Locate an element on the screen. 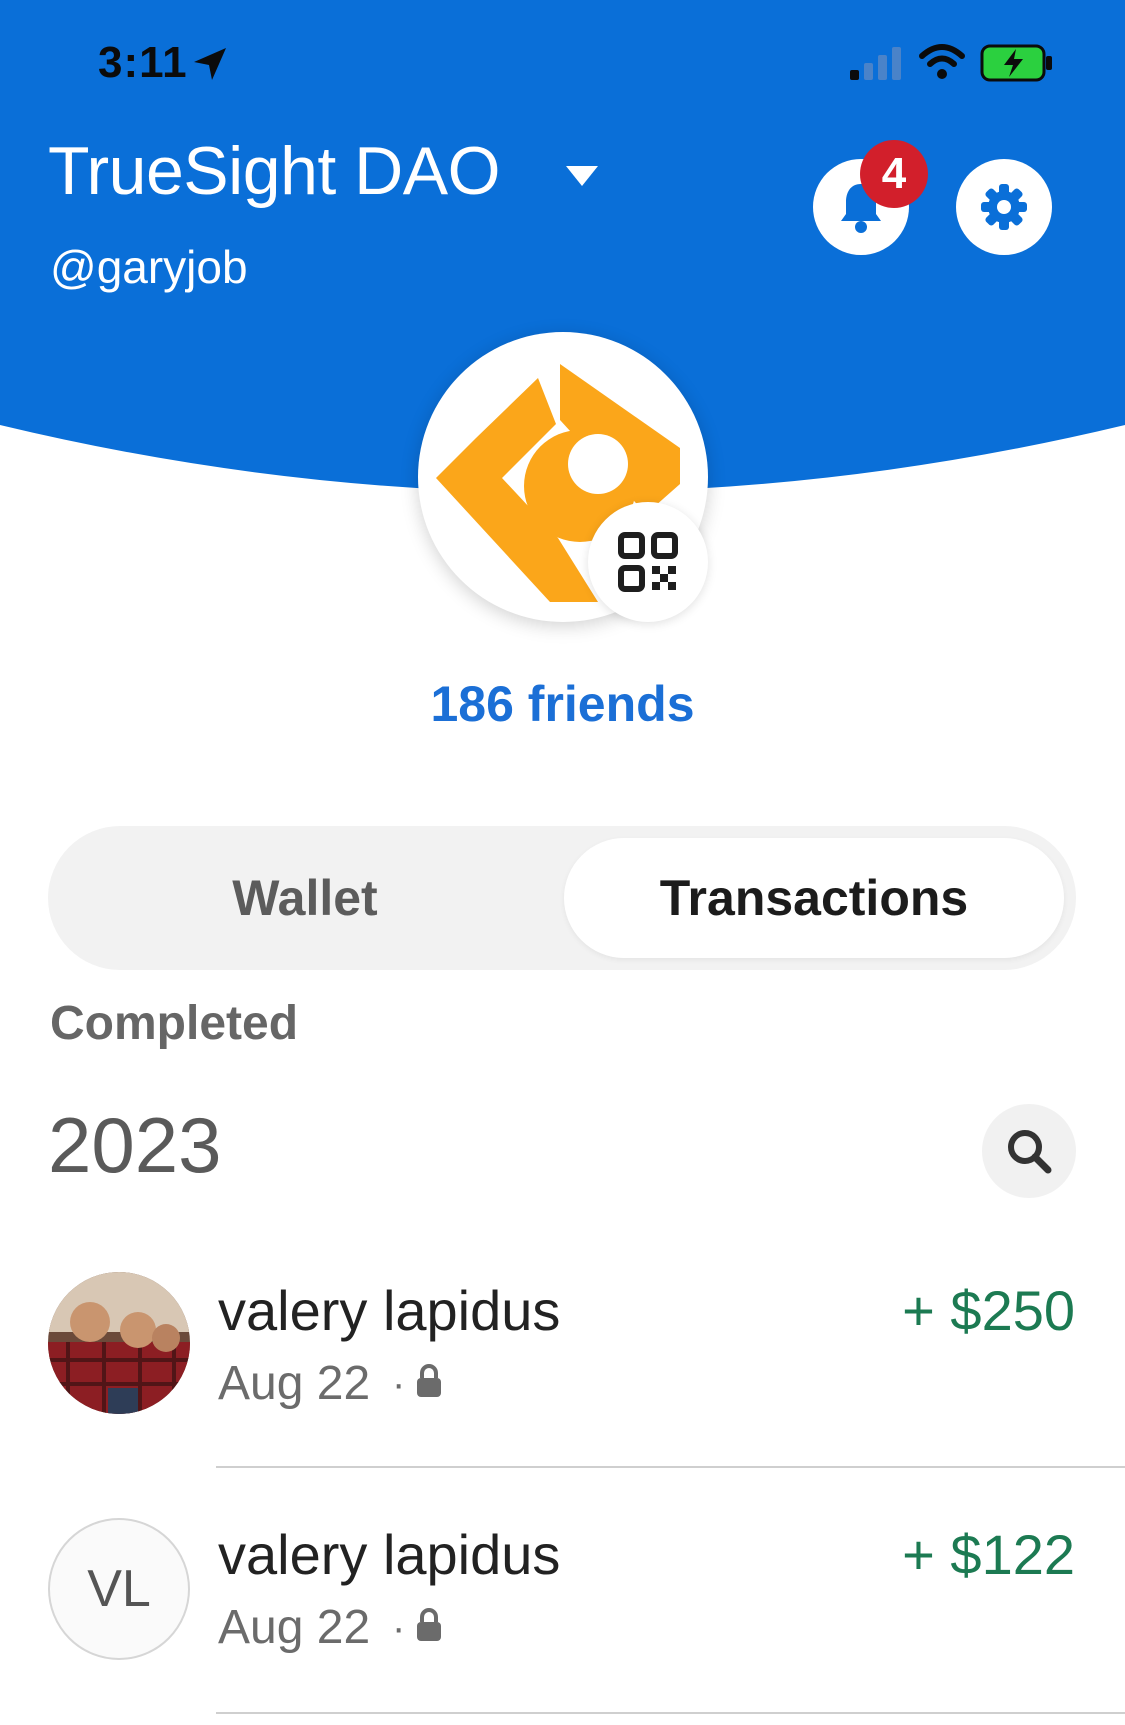 The height and width of the screenshot is (1725, 1125). section-completed: Completed is located at coordinates (174, 1023).